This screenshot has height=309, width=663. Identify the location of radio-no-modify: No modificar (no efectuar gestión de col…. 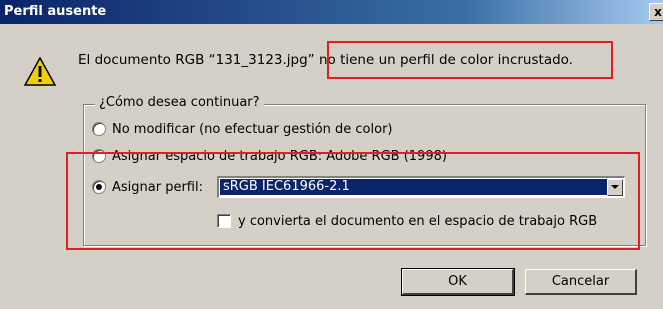
(242, 129).